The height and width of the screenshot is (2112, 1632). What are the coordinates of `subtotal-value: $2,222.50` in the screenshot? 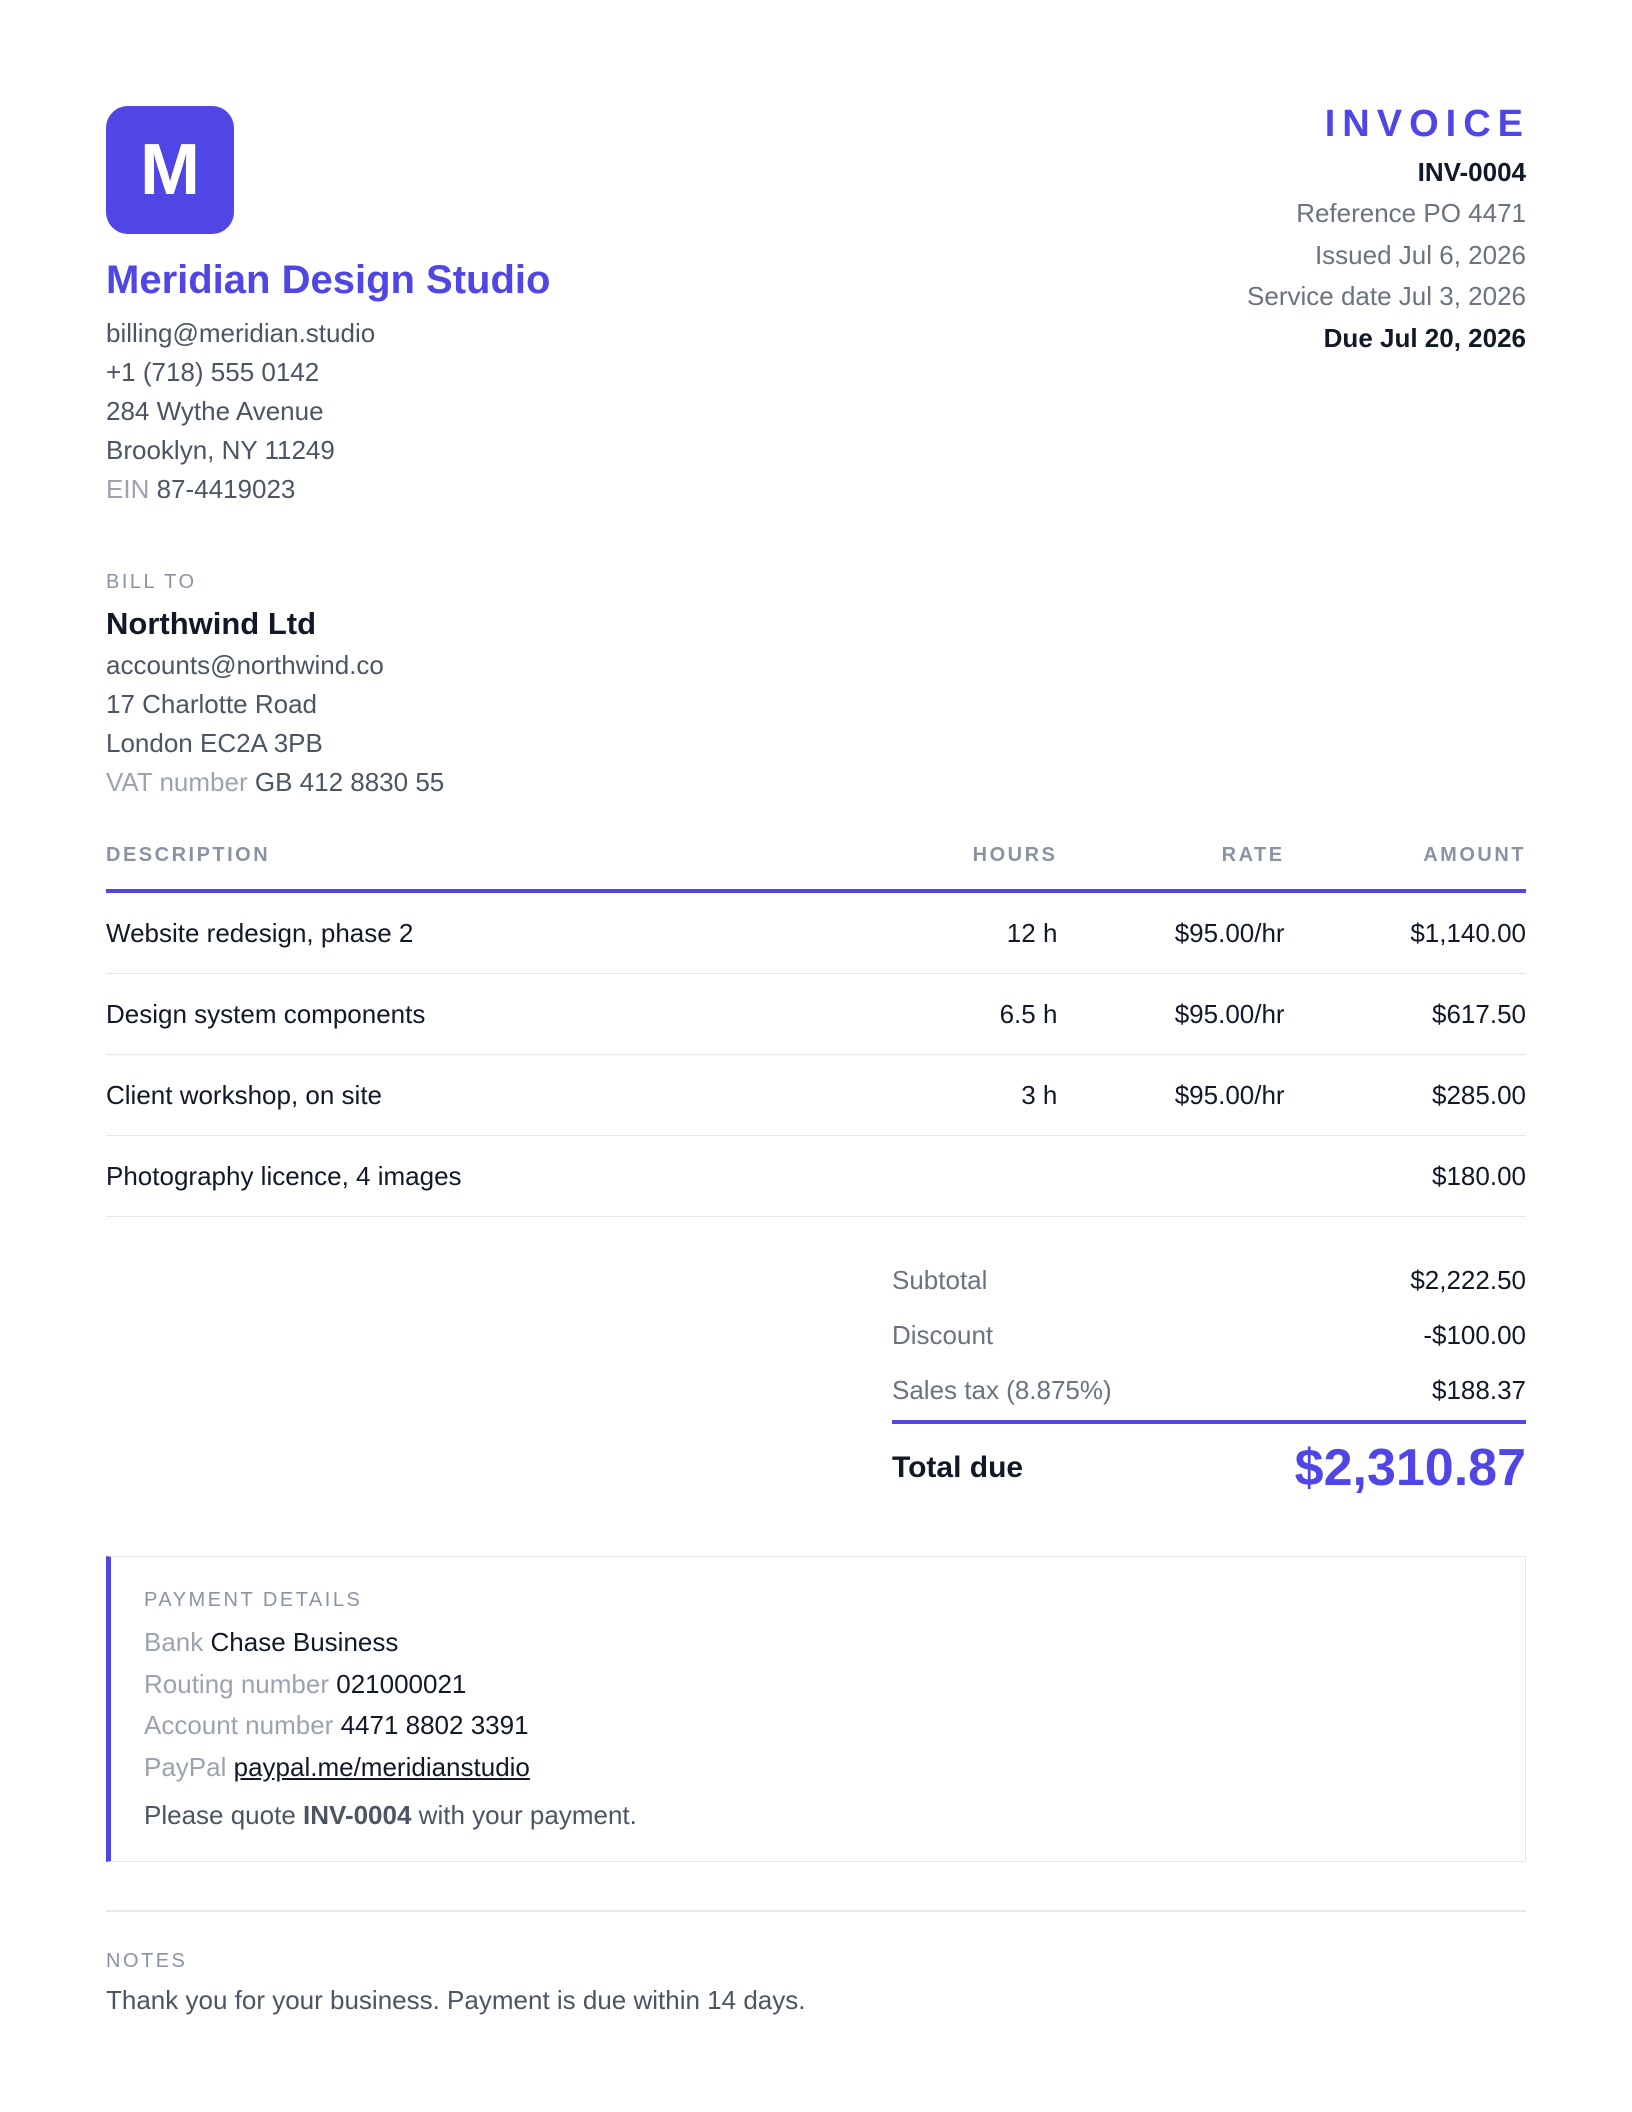 It's located at (1468, 1280).